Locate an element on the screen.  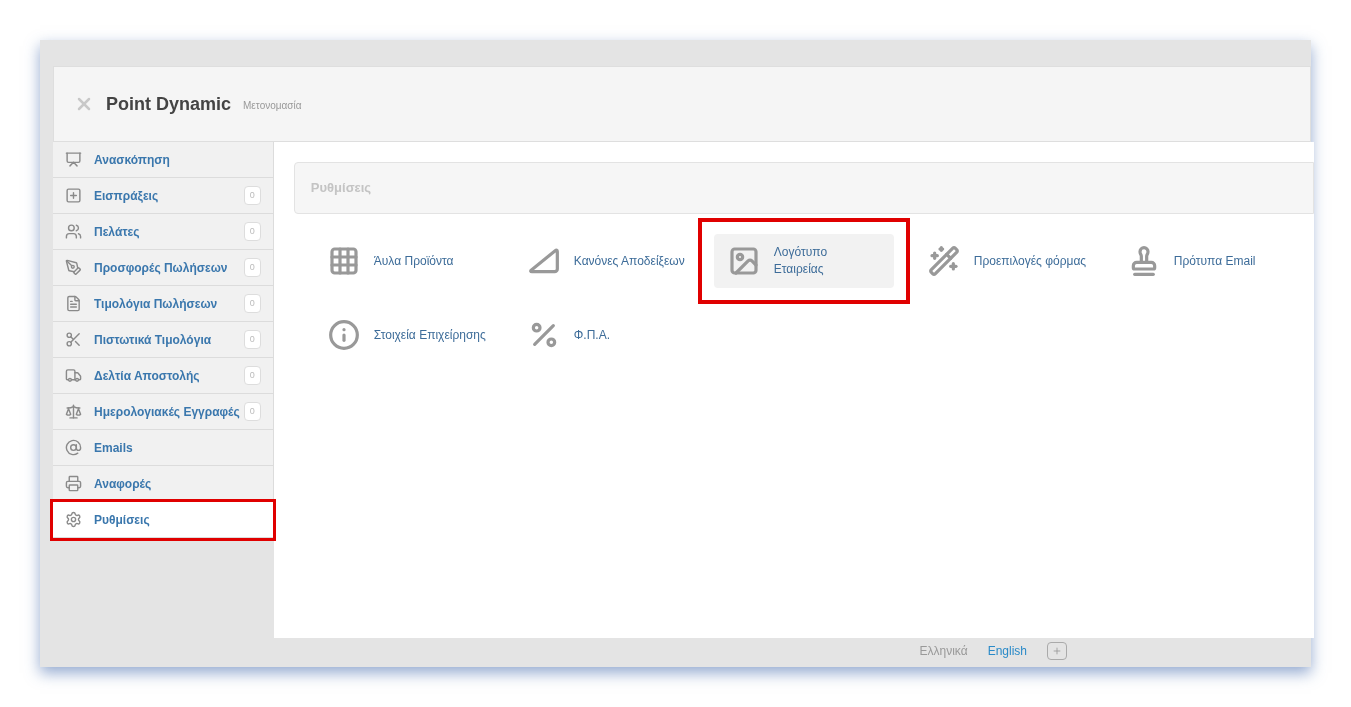
plus-icon is located at coordinates (1057, 651).